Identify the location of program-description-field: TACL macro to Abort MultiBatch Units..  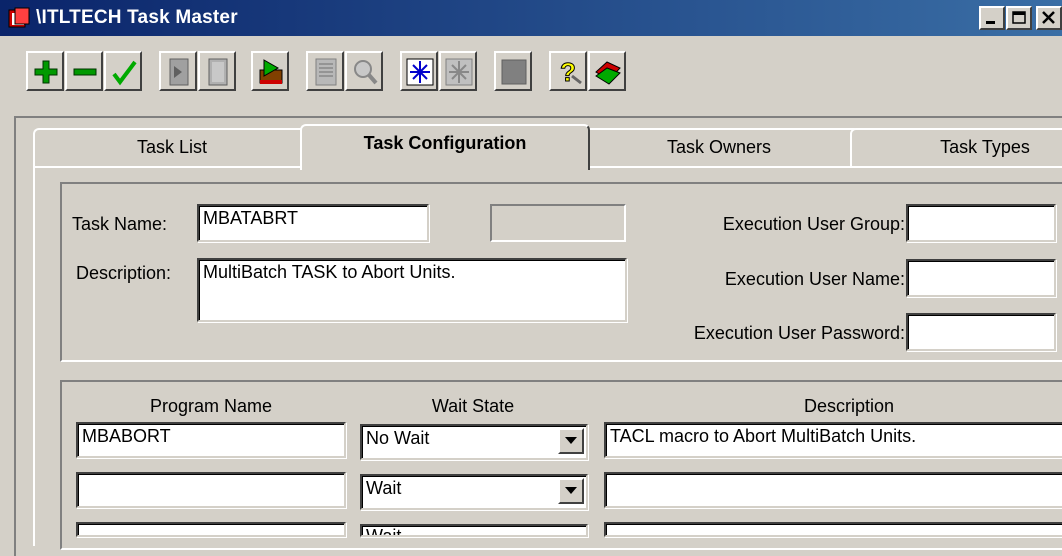
(833, 440).